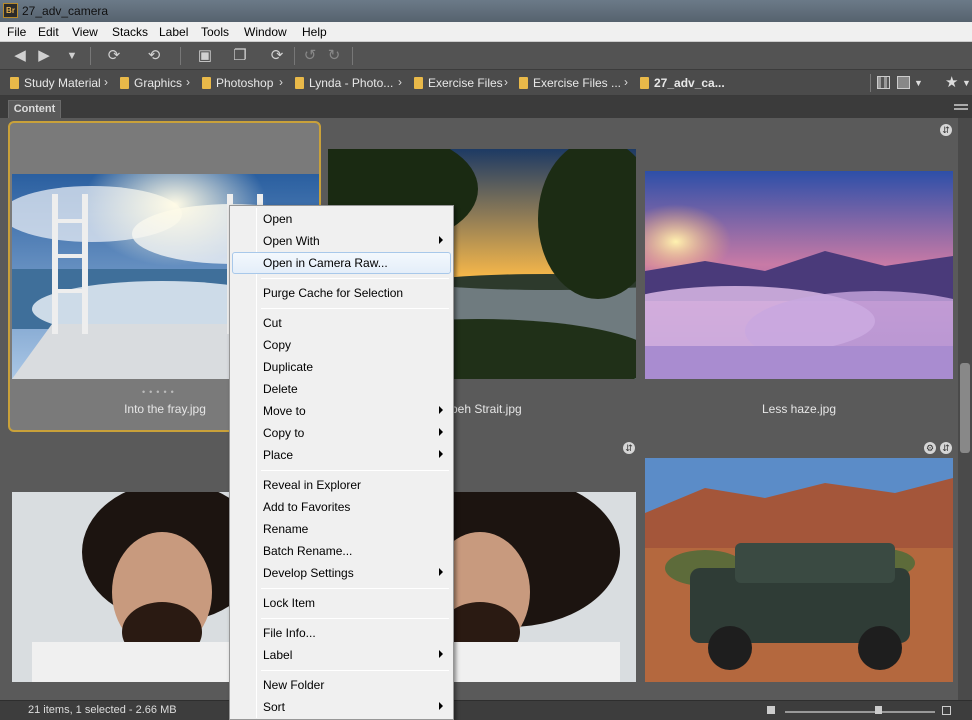  I want to click on breadcrumb-item: Graphics, so click(151, 84).